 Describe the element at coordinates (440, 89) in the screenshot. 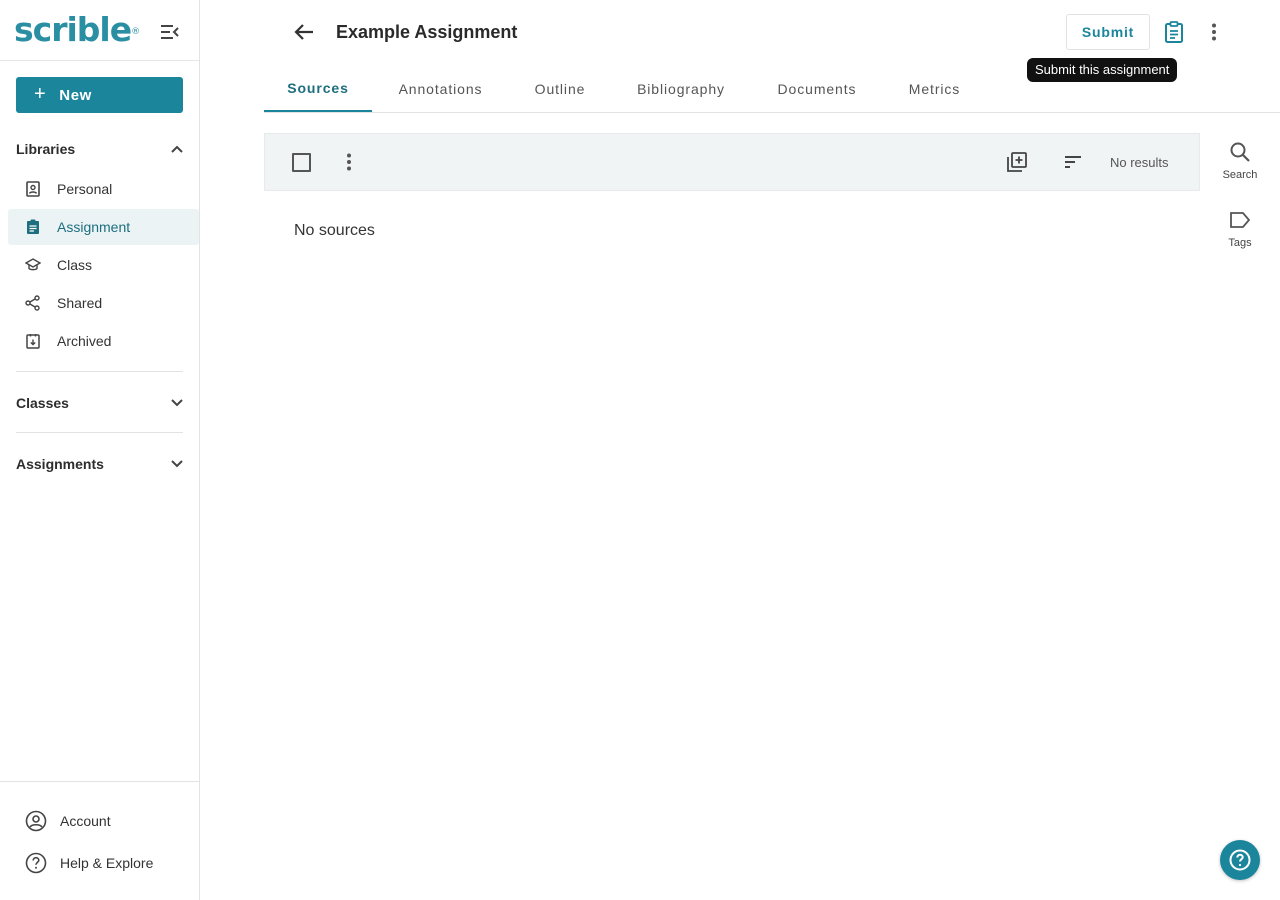

I see `tab-annotations: Annotations` at that location.